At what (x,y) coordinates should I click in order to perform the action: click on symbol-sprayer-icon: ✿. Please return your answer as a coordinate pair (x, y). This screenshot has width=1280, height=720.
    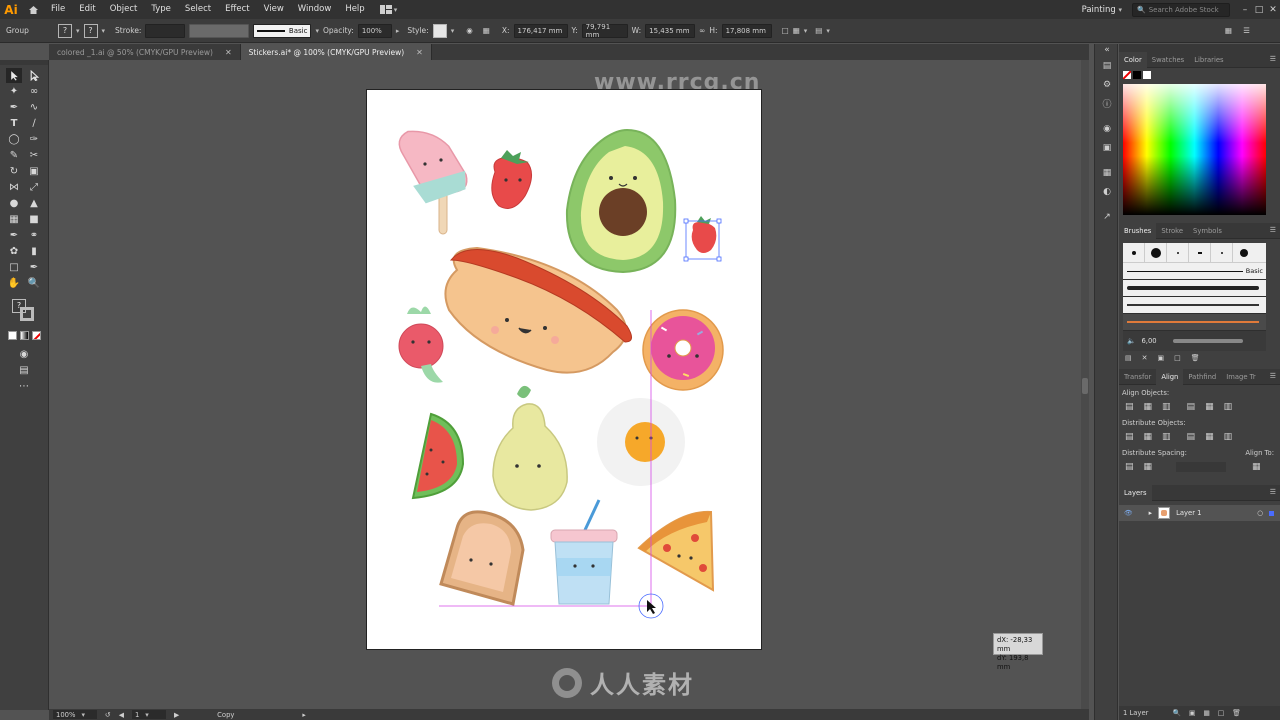
    Looking at the image, I should click on (14, 251).